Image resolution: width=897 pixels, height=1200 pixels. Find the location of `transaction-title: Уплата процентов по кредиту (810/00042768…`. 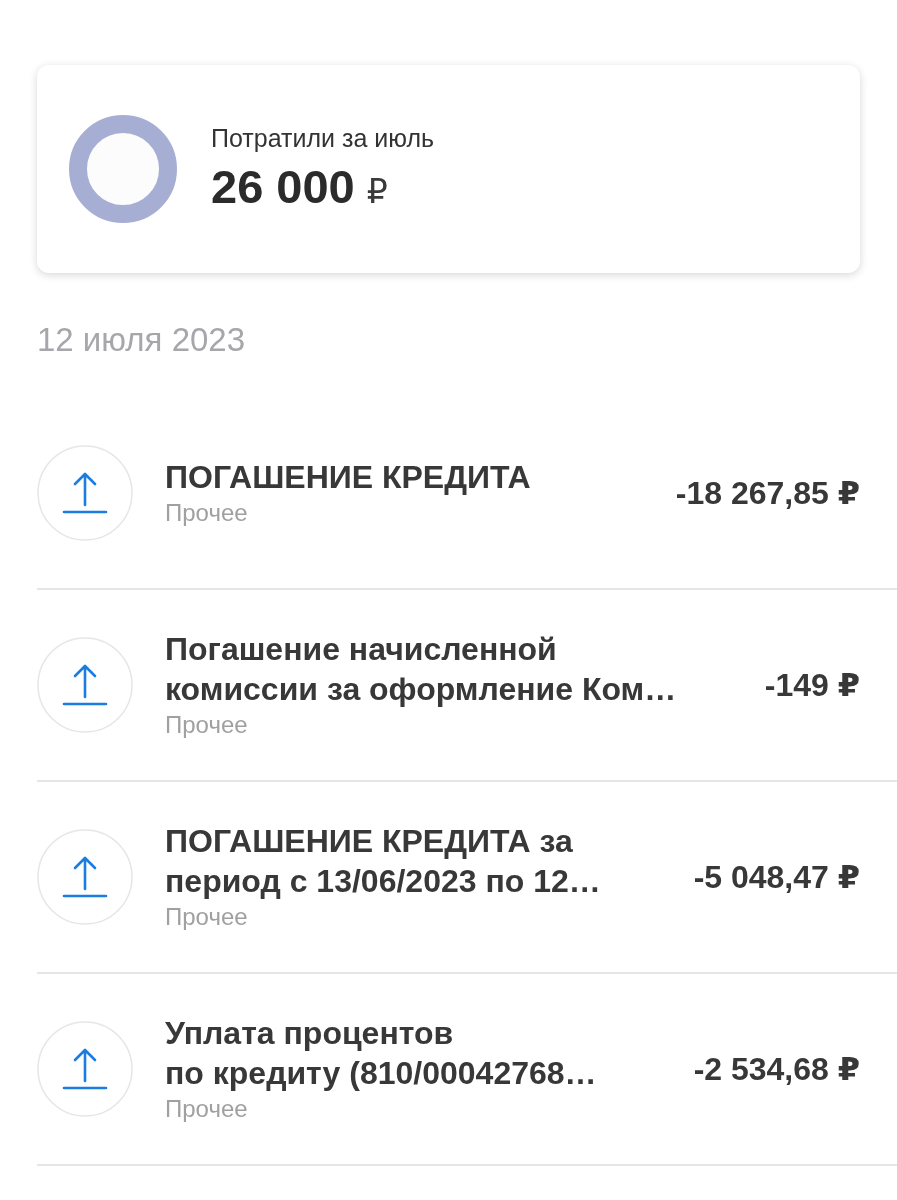

transaction-title: Уплата процентов по кредиту (810/00042768… is located at coordinates (381, 1053).